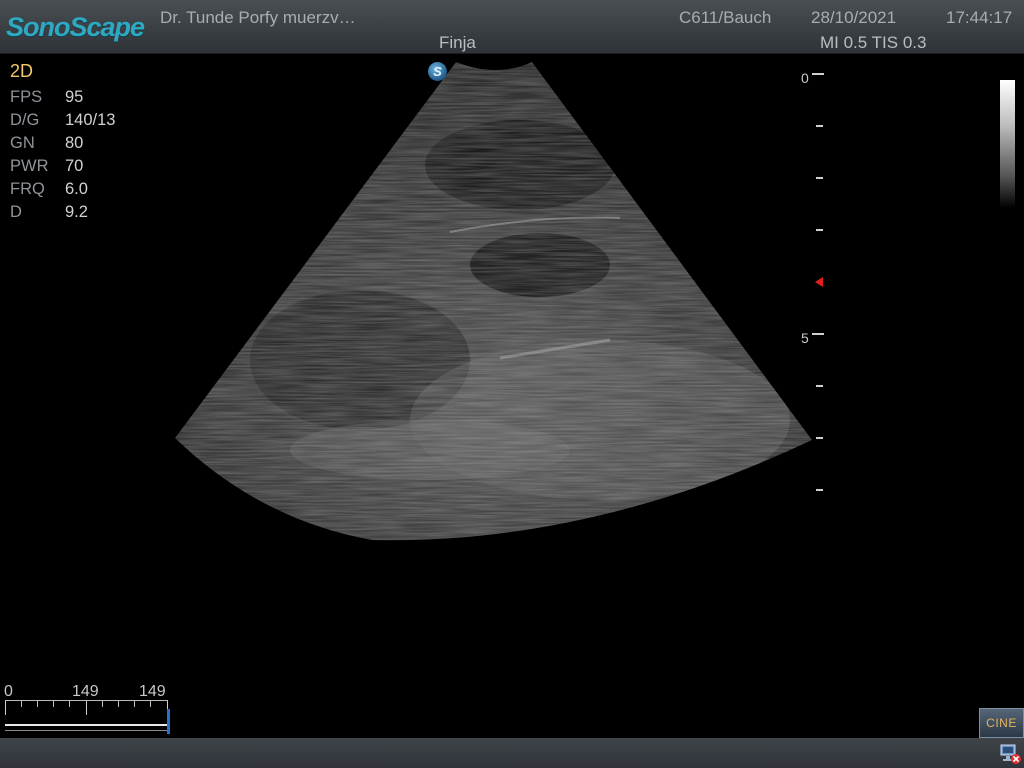 The height and width of the screenshot is (768, 1024). I want to click on cine-current-frame: 149, so click(85, 691).